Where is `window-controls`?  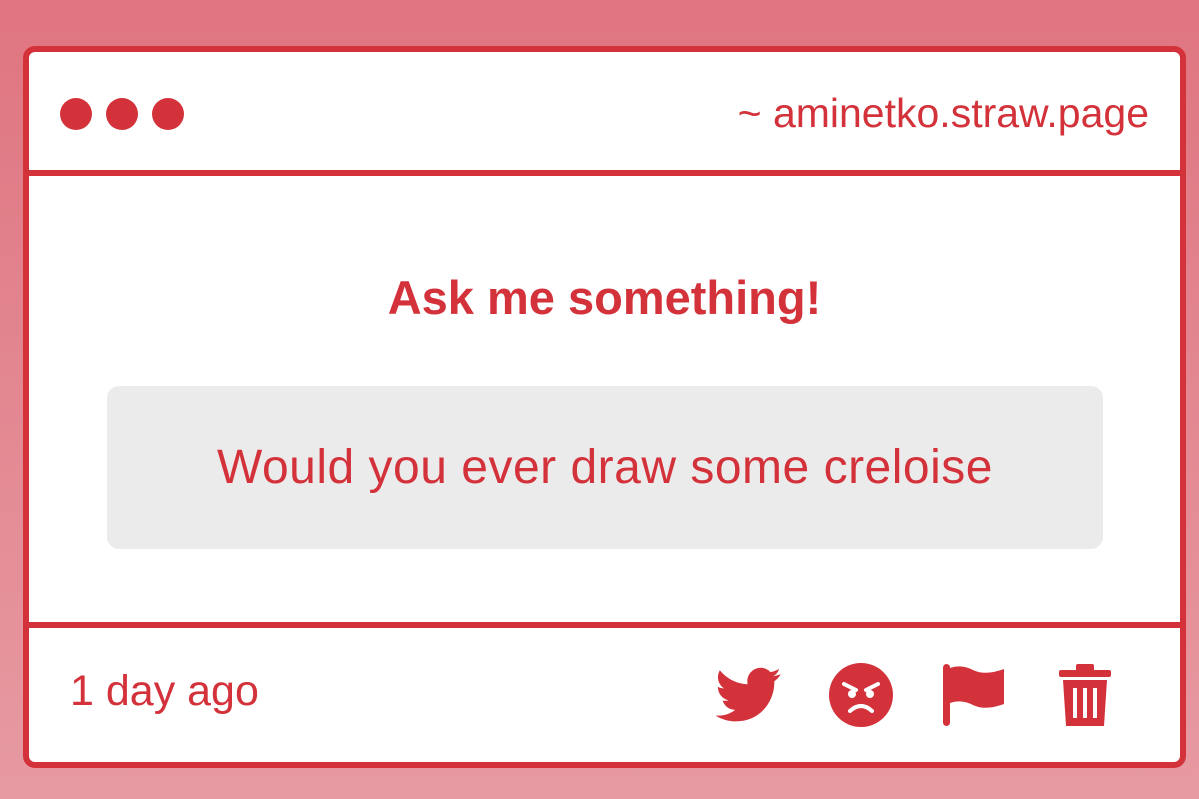 window-controls is located at coordinates (122, 114).